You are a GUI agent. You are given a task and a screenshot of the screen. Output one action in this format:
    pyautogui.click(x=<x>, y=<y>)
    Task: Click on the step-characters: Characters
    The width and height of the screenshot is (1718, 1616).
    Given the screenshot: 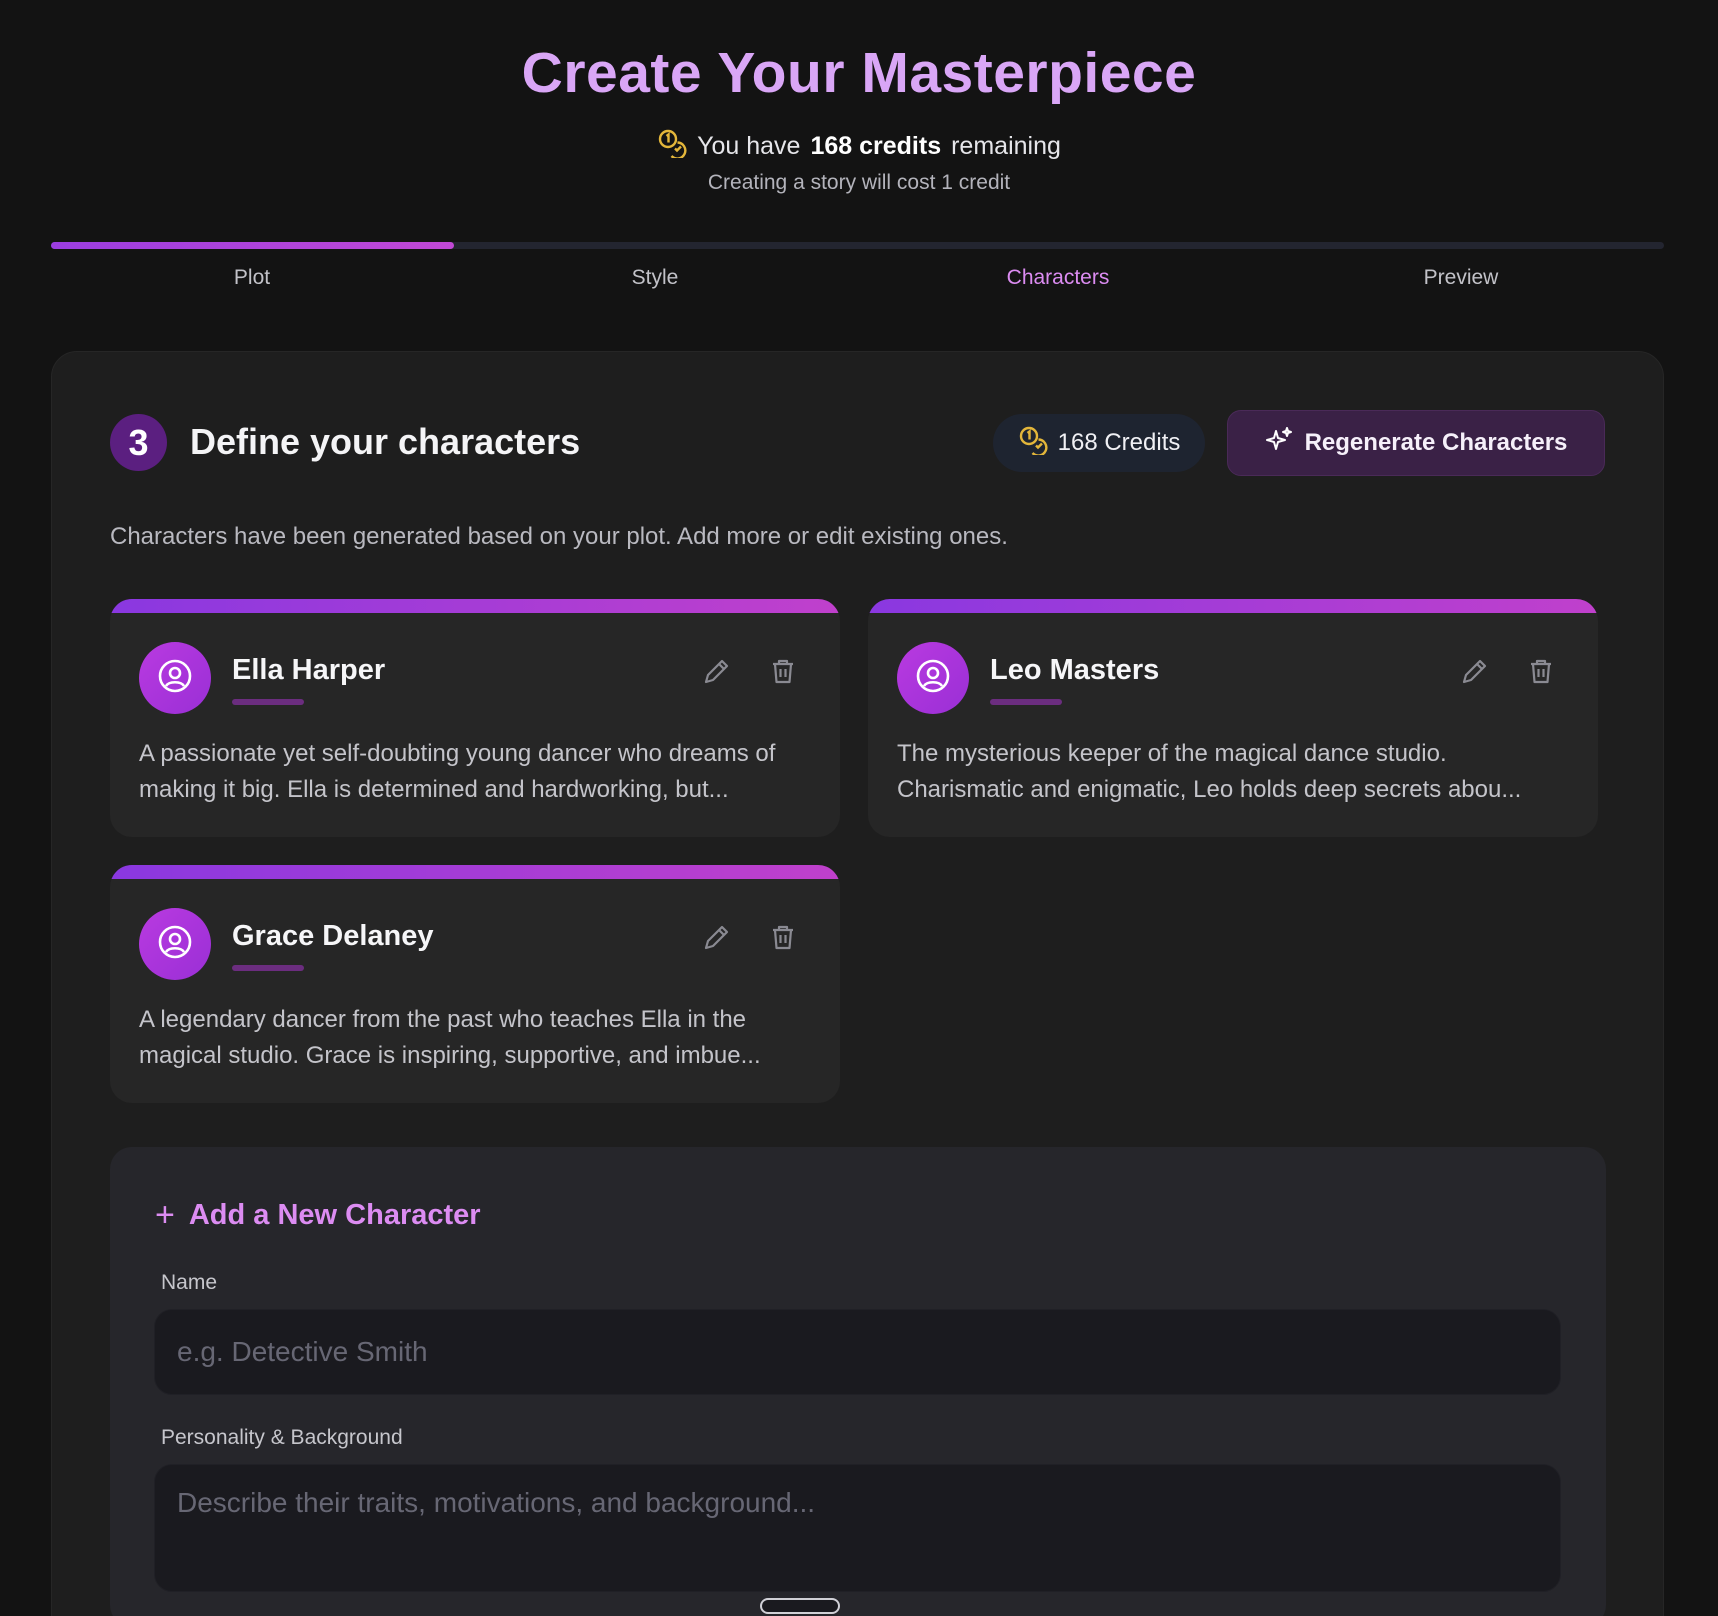 What is the action you would take?
    pyautogui.click(x=1058, y=278)
    